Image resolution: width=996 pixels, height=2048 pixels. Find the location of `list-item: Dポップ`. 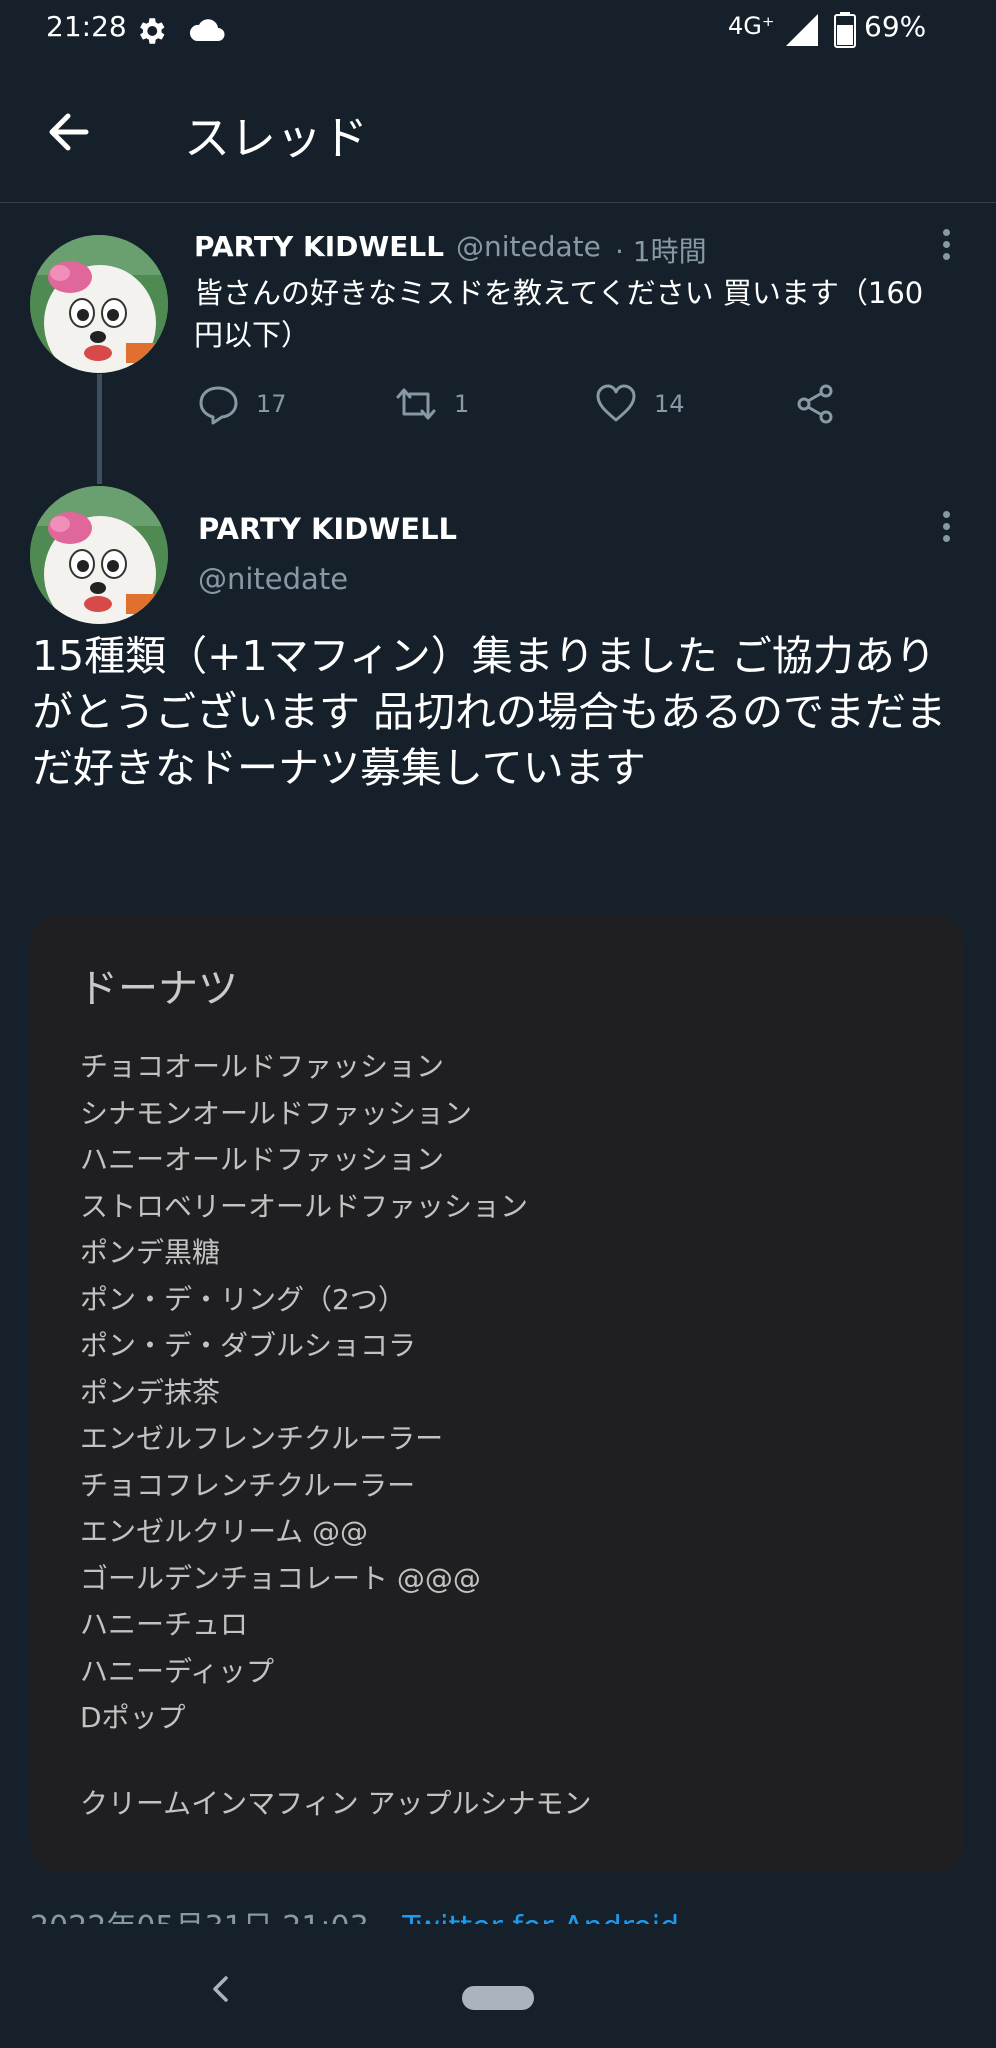

list-item: Dポップ is located at coordinates (133, 1717).